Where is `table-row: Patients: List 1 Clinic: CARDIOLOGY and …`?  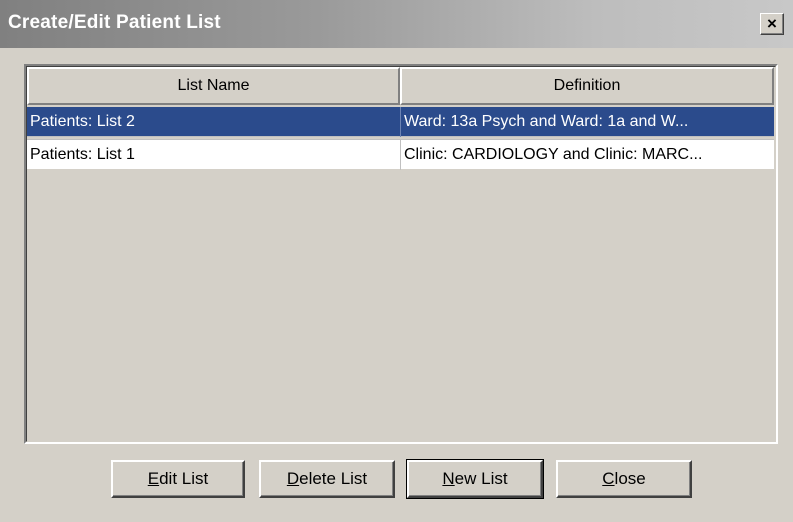 table-row: Patients: List 1 Clinic: CARDIOLOGY and … is located at coordinates (400, 154).